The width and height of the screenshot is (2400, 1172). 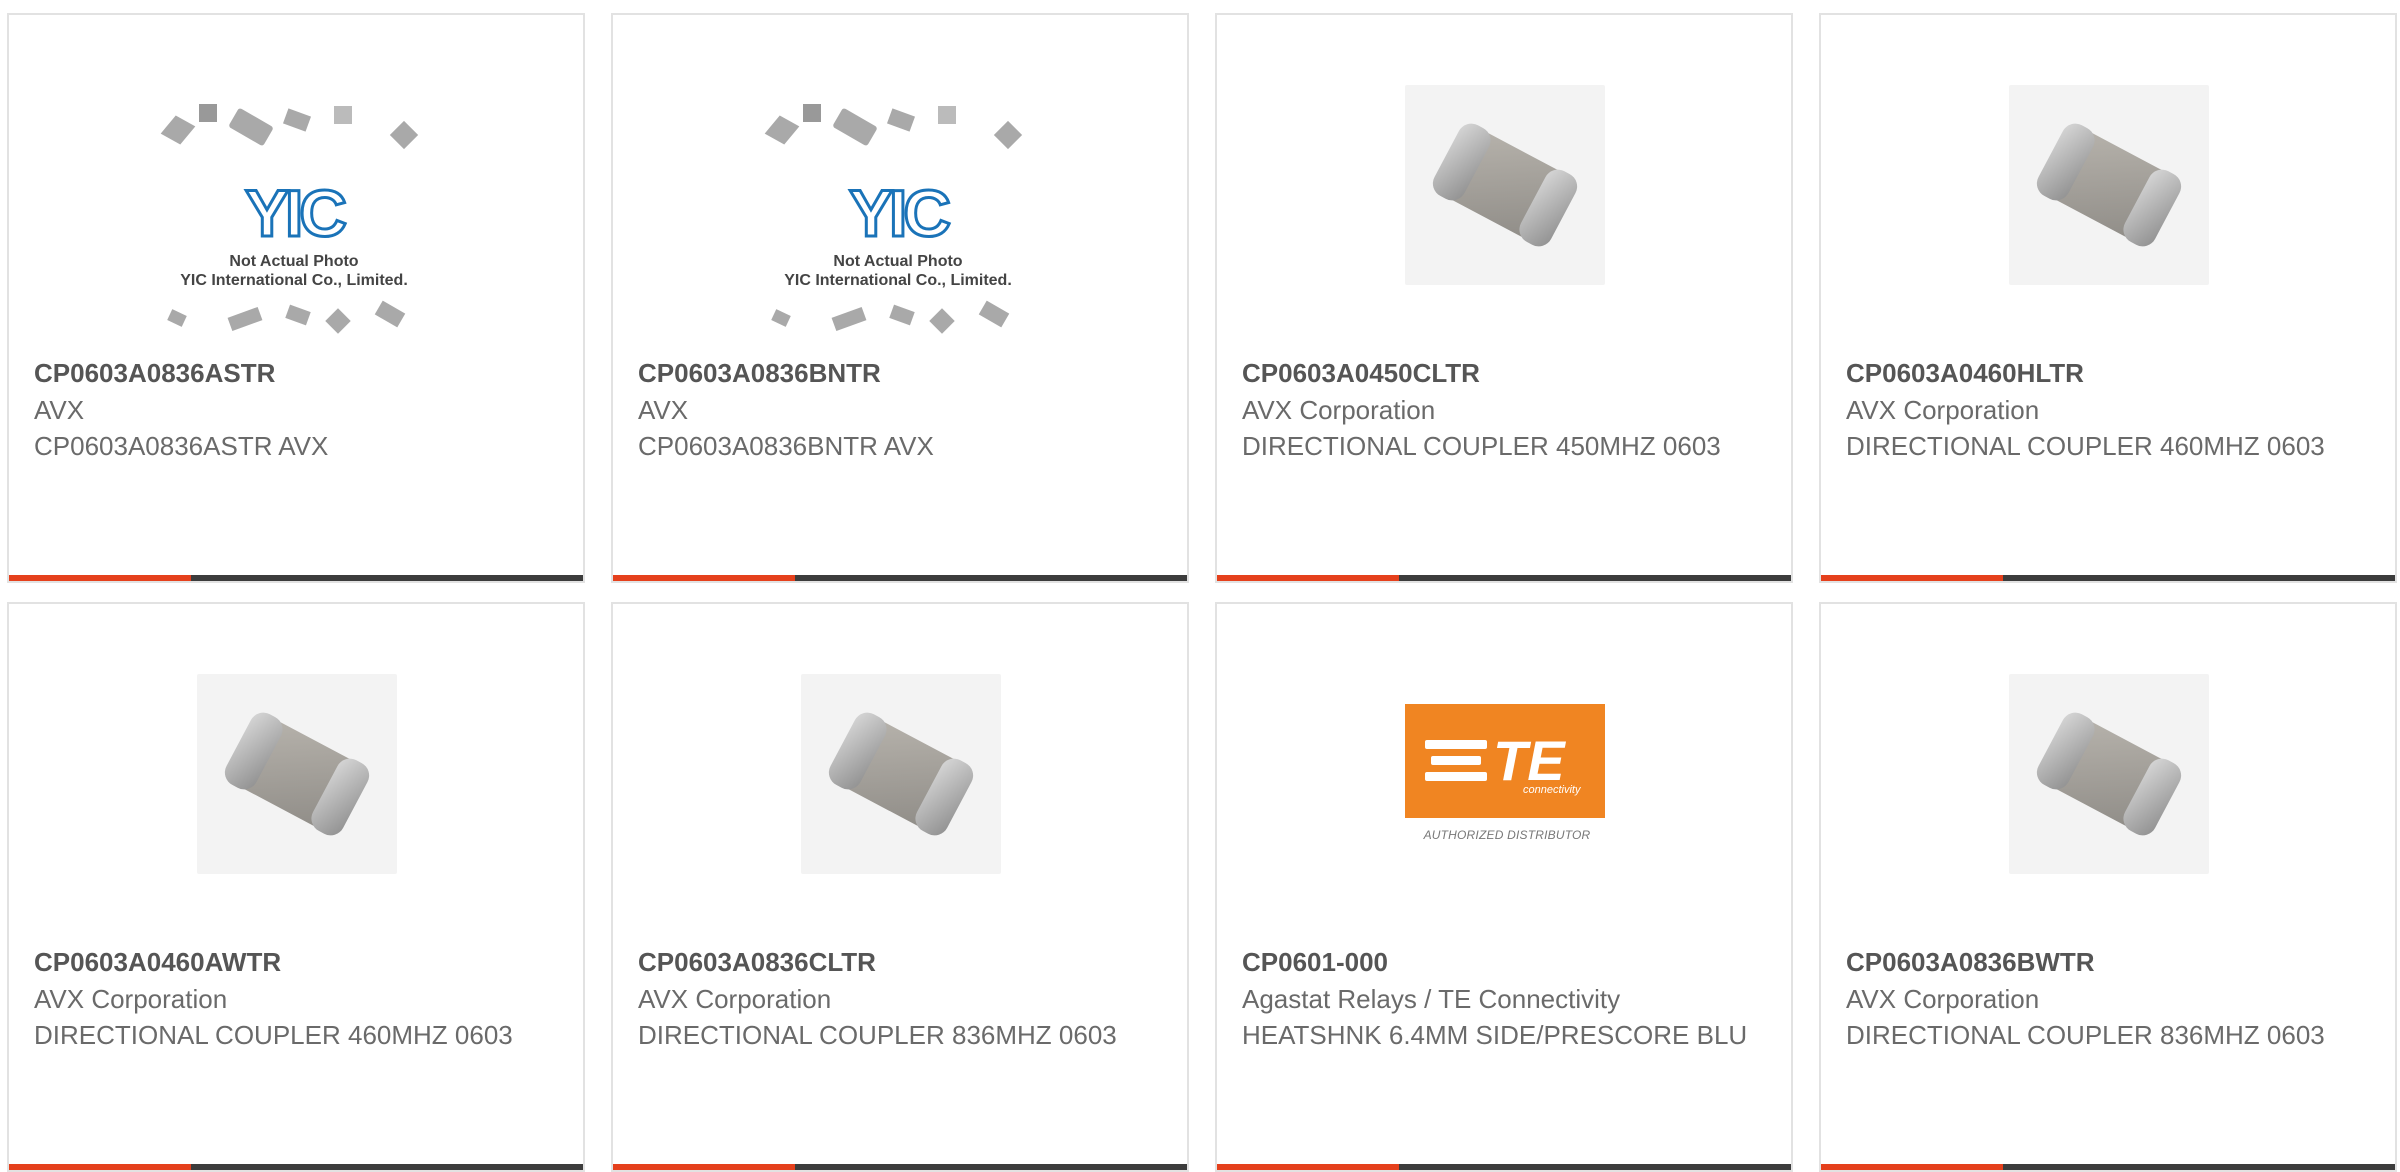 I want to click on part-number: CP0603A0450CLTR, so click(x=1506, y=373).